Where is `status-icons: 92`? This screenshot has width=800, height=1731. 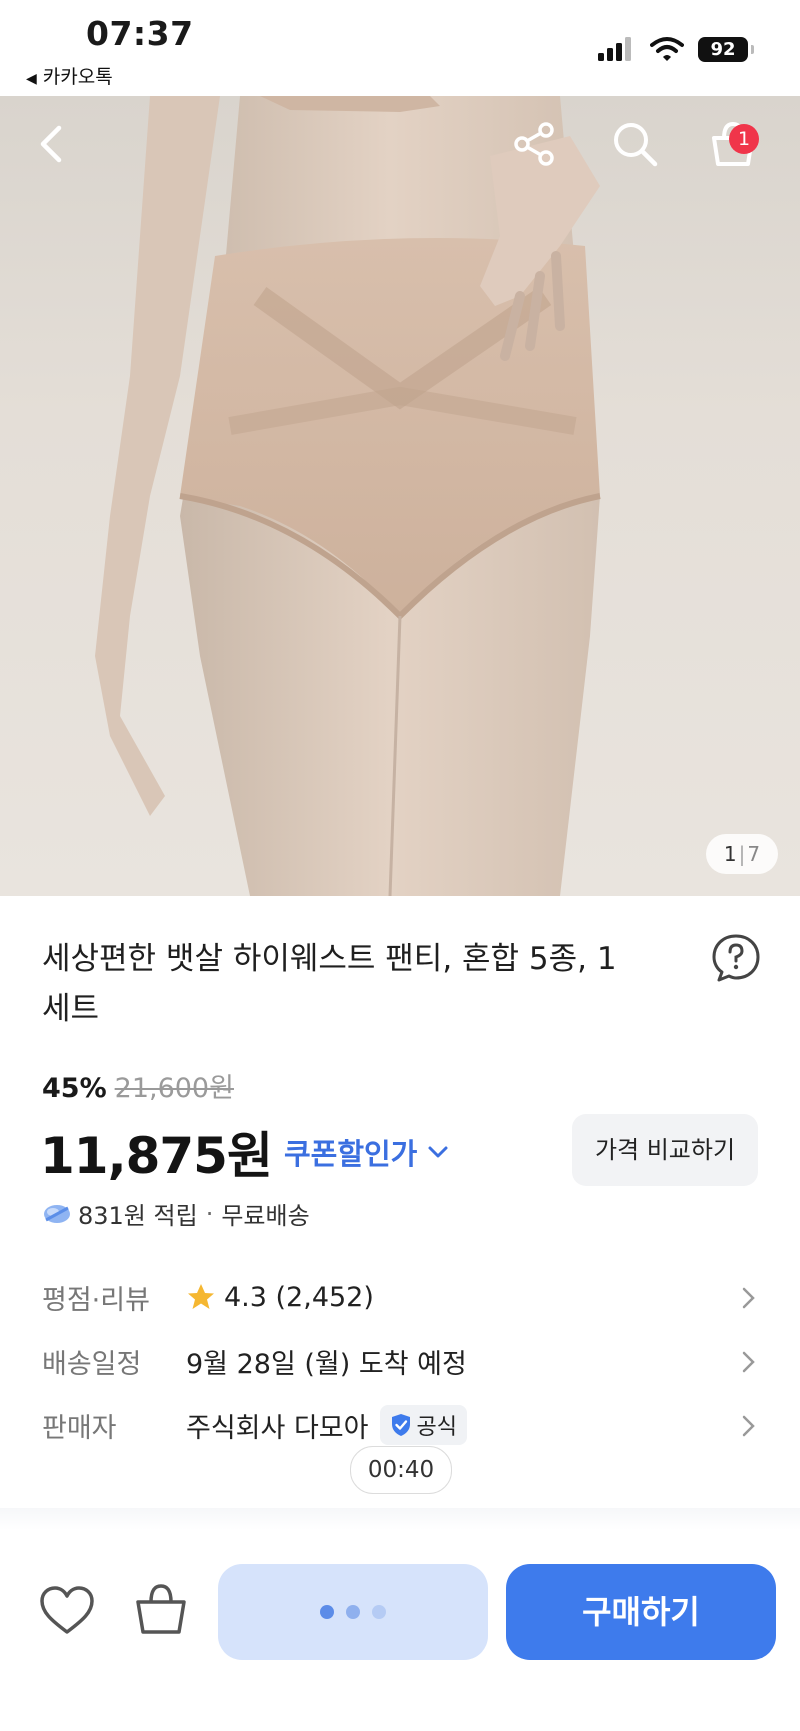
status-icons: 92 is located at coordinates (675, 49).